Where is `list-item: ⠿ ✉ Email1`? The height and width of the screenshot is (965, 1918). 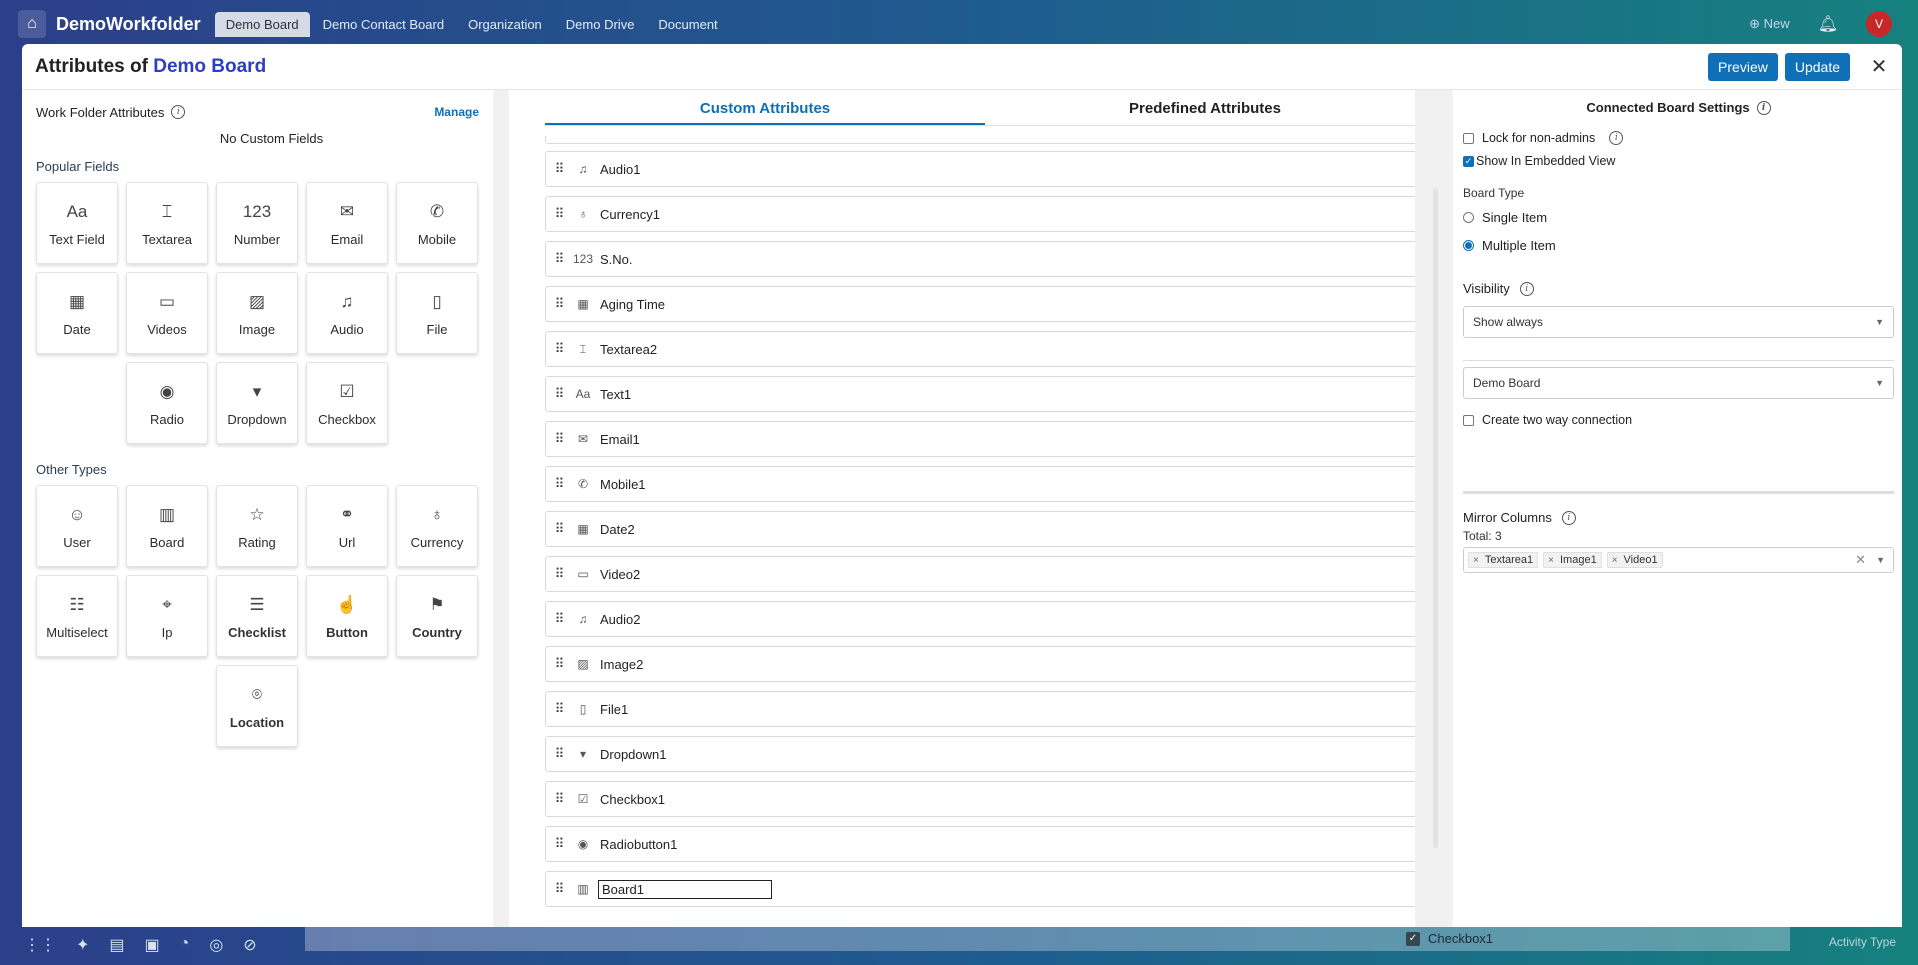 list-item: ⠿ ✉ Email1 is located at coordinates (981, 439).